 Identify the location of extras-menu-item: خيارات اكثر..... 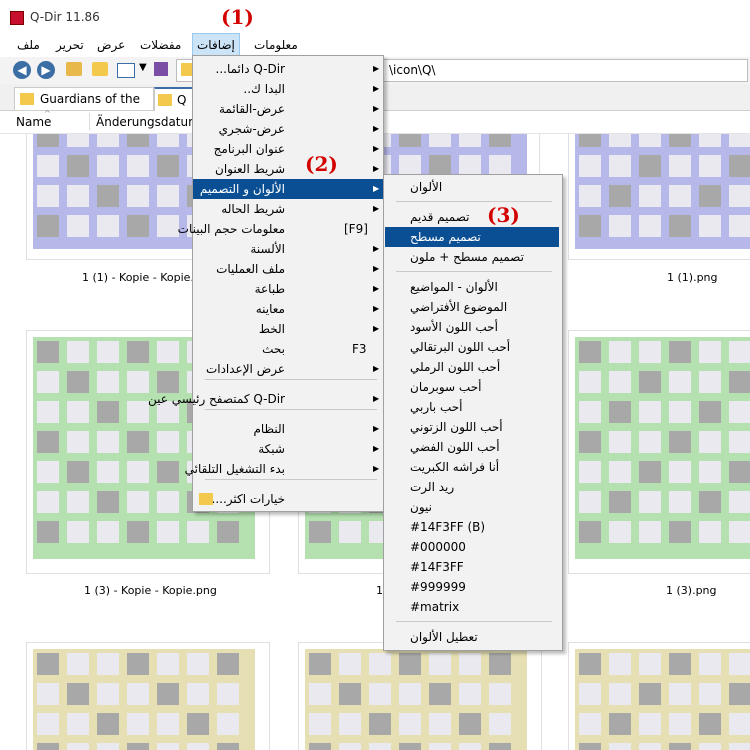
(288, 499).